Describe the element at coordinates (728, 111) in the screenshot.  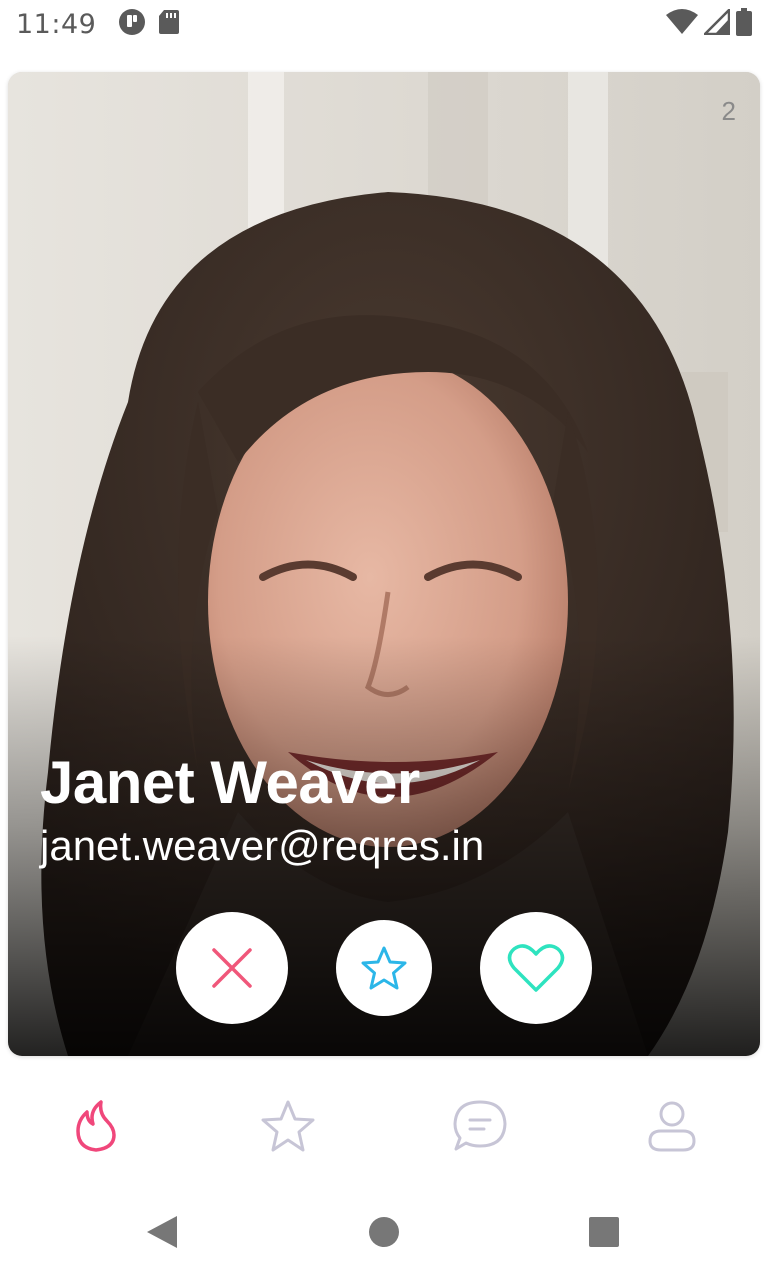
I see `card-photo-counter: 2` at that location.